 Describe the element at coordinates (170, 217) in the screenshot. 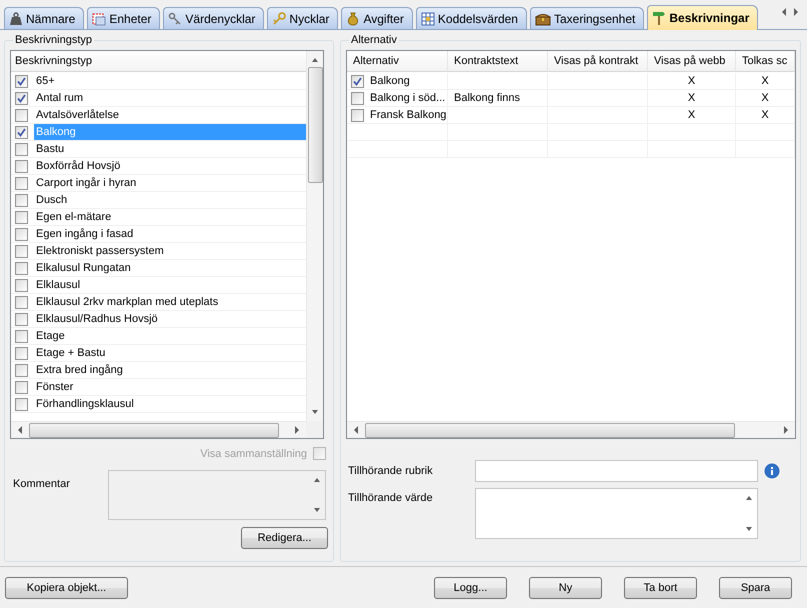

I see `list-item: Egen el-mätare` at that location.